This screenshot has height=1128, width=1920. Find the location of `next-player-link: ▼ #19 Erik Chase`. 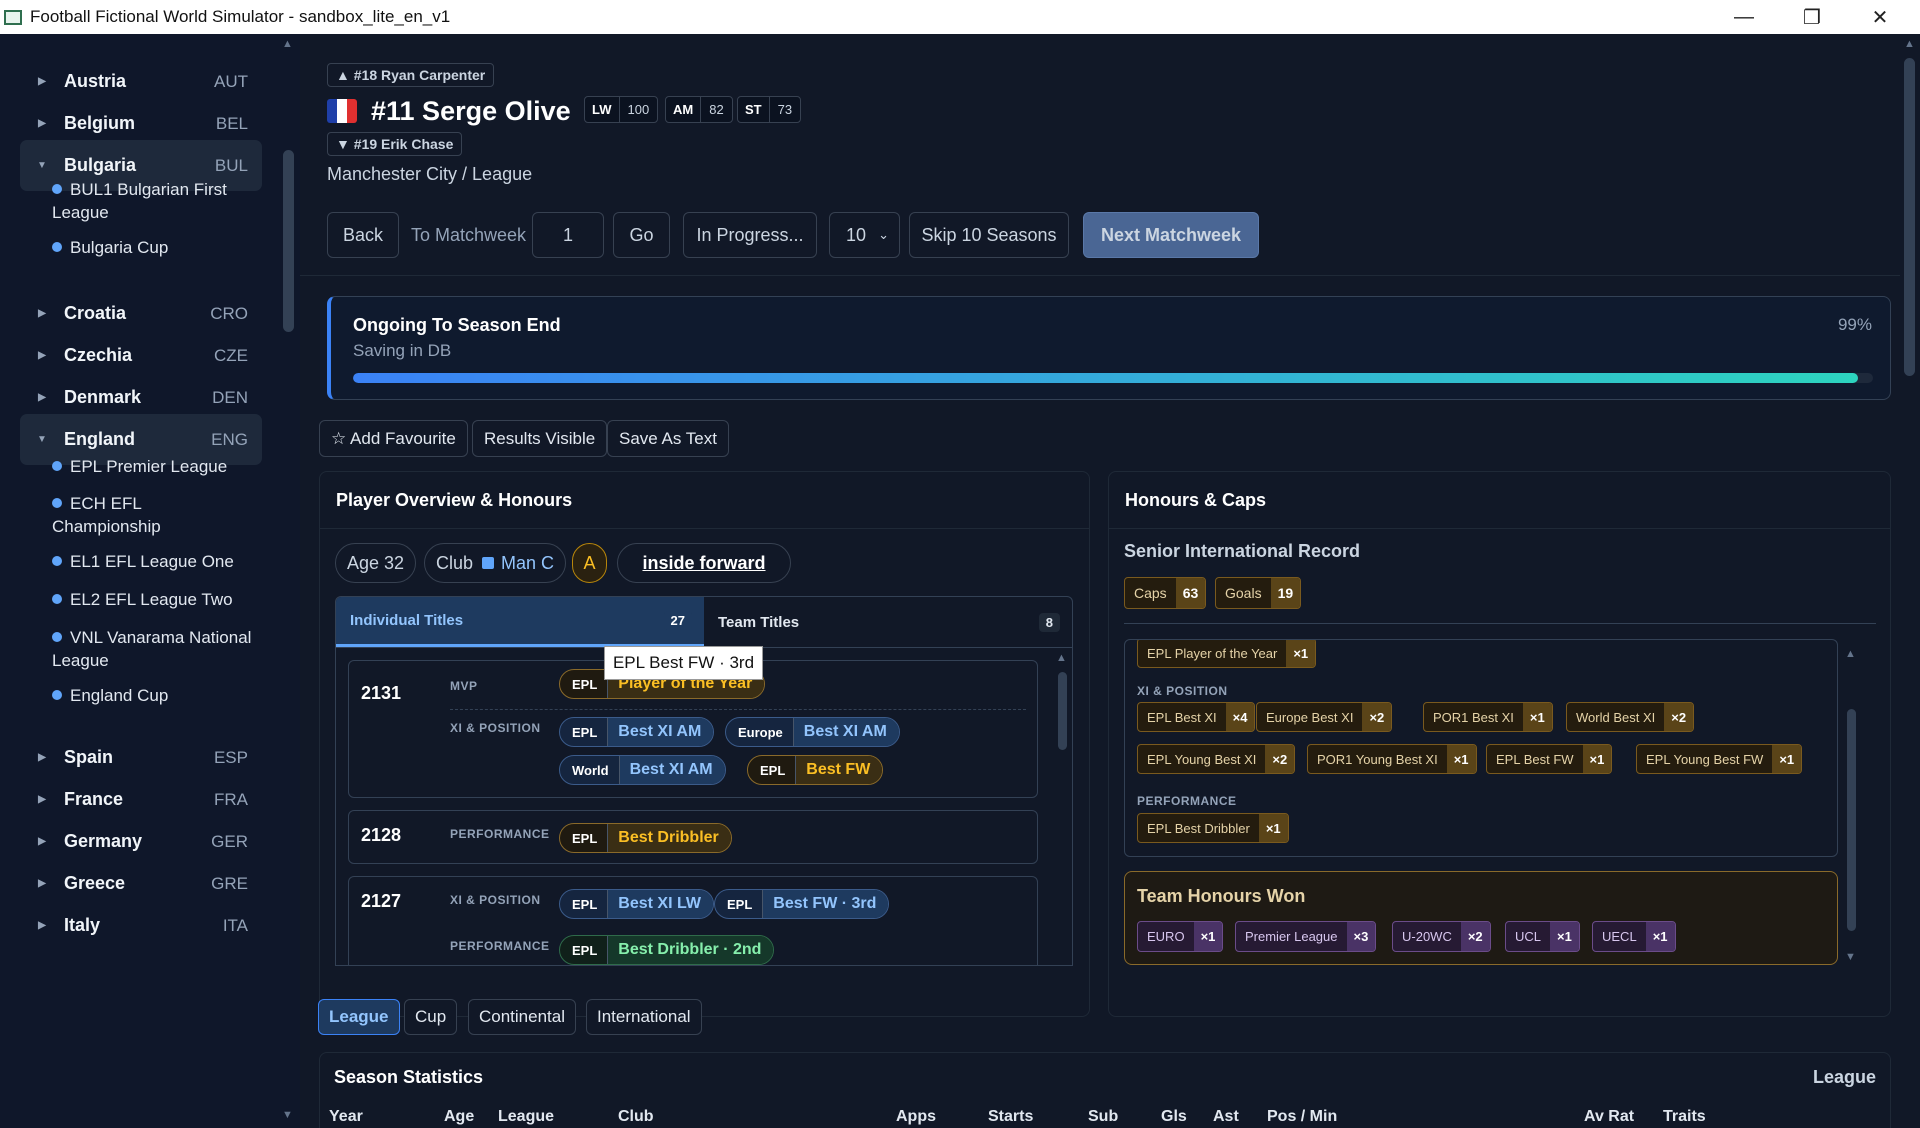

next-player-link: ▼ #19 Erik Chase is located at coordinates (395, 144).